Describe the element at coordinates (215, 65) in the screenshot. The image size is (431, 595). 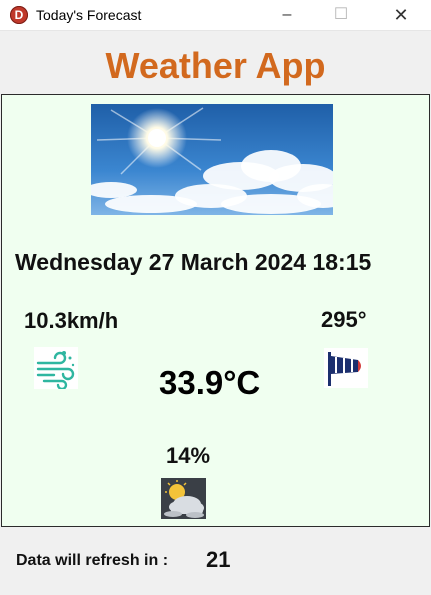
I see `app-title: Weather App` at that location.